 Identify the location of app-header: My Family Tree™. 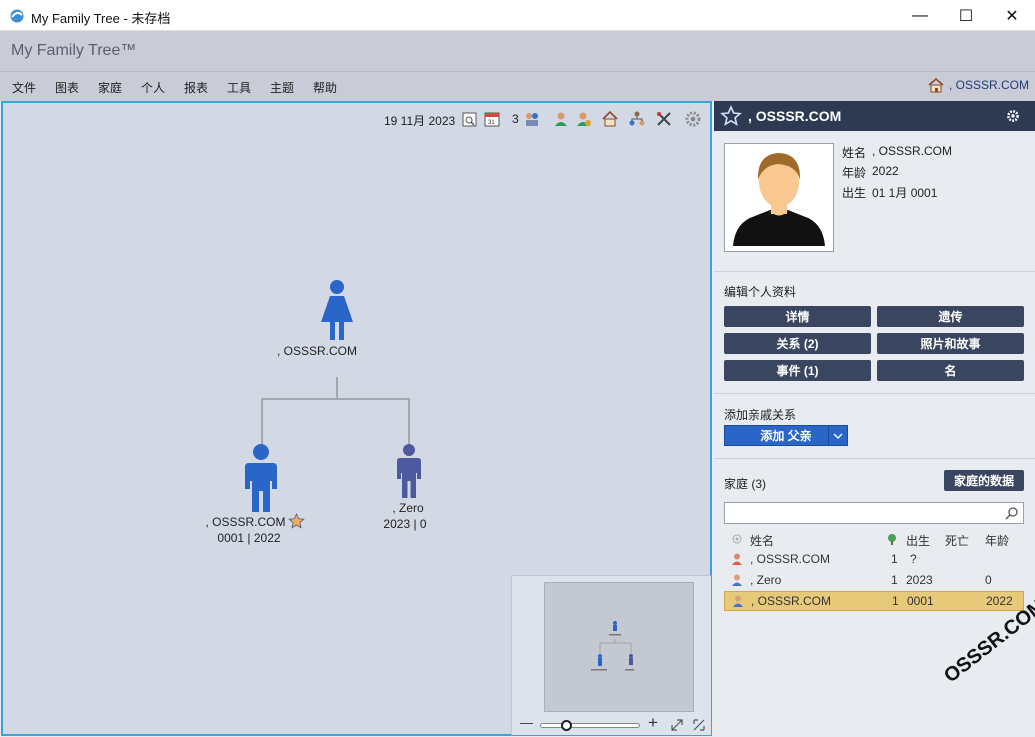
(517, 51).